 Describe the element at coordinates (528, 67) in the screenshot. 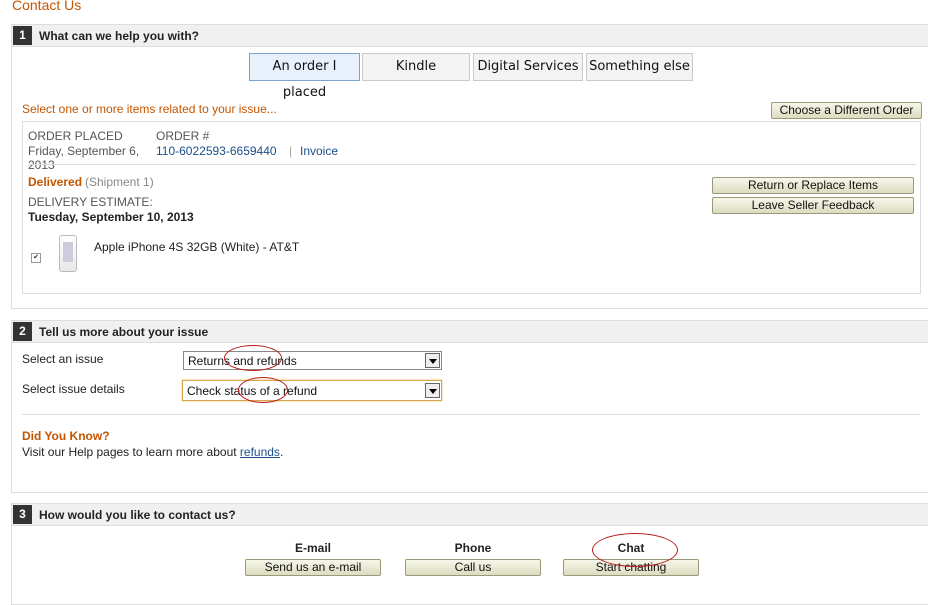

I see `tab-digital-services: Digital Services` at that location.